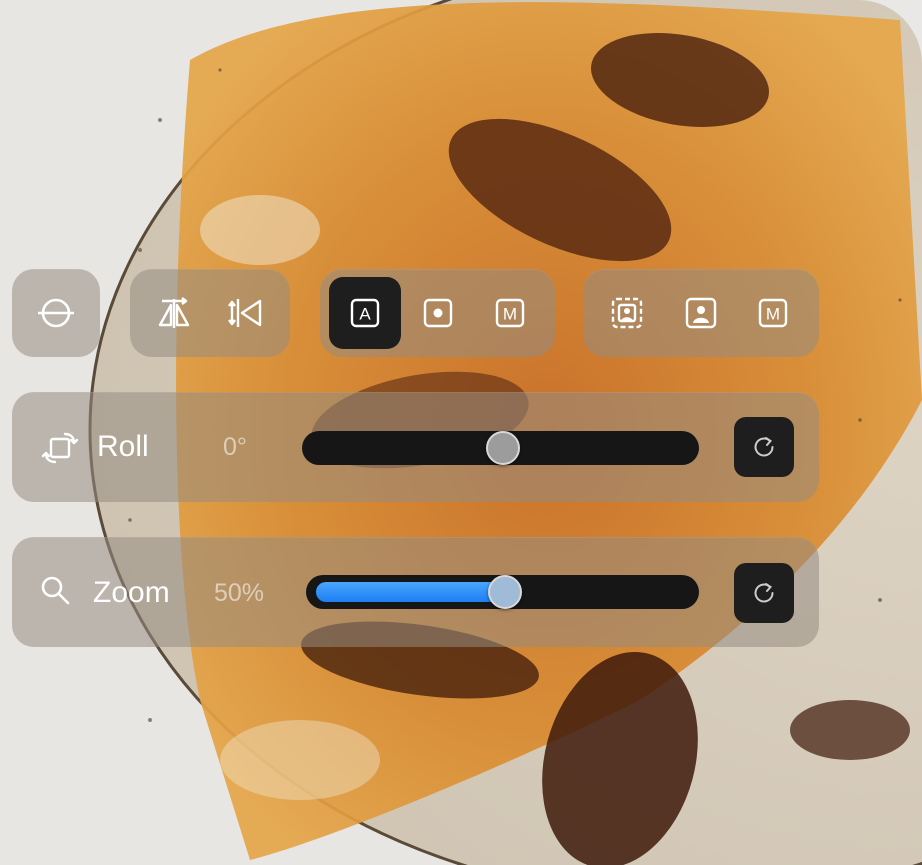 Image resolution: width=922 pixels, height=865 pixels. I want to click on zoom-slider-handle, so click(505, 592).